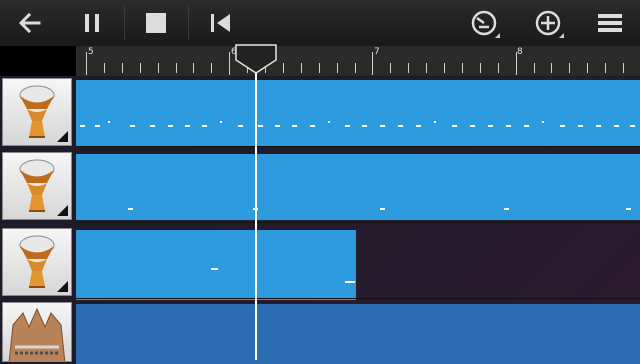 The width and height of the screenshot is (640, 364). I want to click on add-circle-icon, so click(548, 23).